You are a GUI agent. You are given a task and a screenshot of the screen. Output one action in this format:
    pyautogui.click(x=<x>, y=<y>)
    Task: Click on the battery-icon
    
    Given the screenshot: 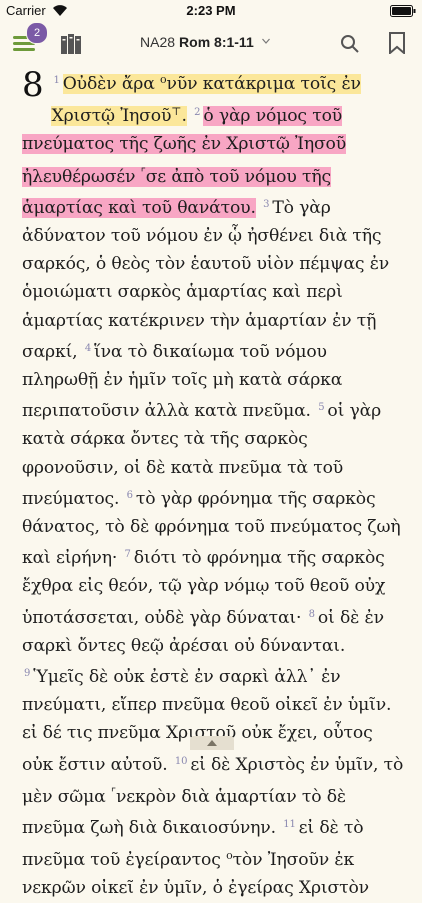 What is the action you would take?
    pyautogui.click(x=403, y=11)
    